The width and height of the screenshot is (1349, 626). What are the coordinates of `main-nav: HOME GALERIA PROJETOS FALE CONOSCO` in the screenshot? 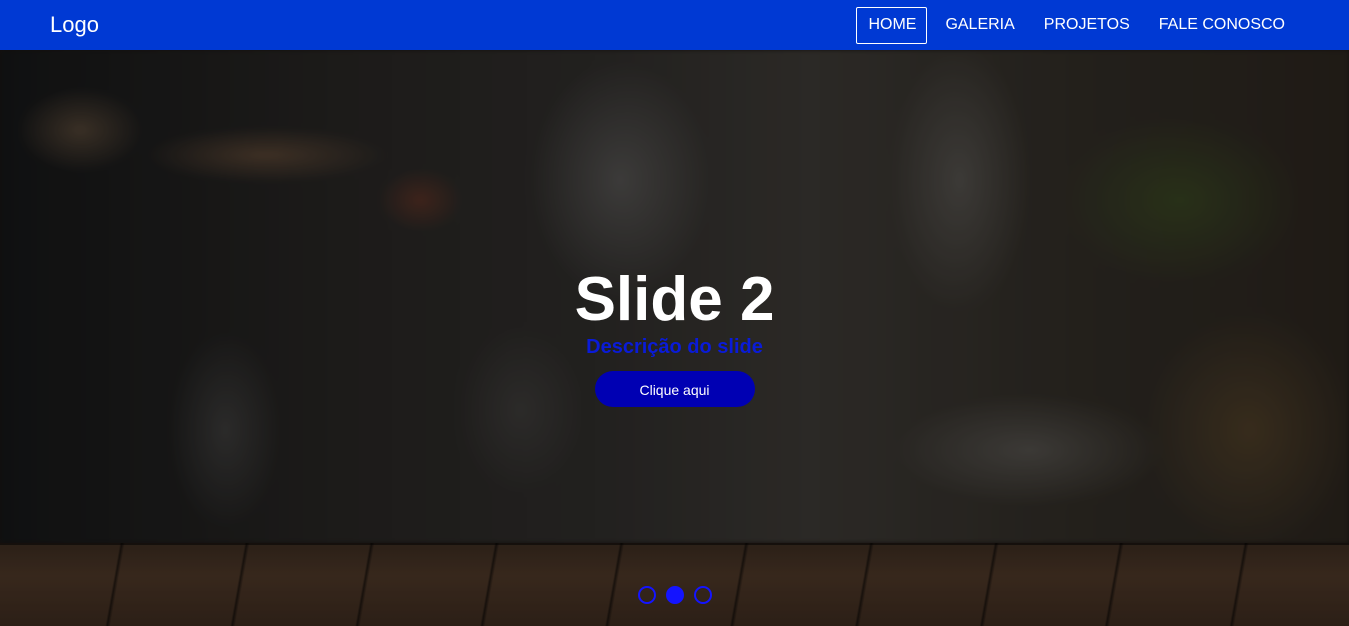 It's located at (1076, 25).